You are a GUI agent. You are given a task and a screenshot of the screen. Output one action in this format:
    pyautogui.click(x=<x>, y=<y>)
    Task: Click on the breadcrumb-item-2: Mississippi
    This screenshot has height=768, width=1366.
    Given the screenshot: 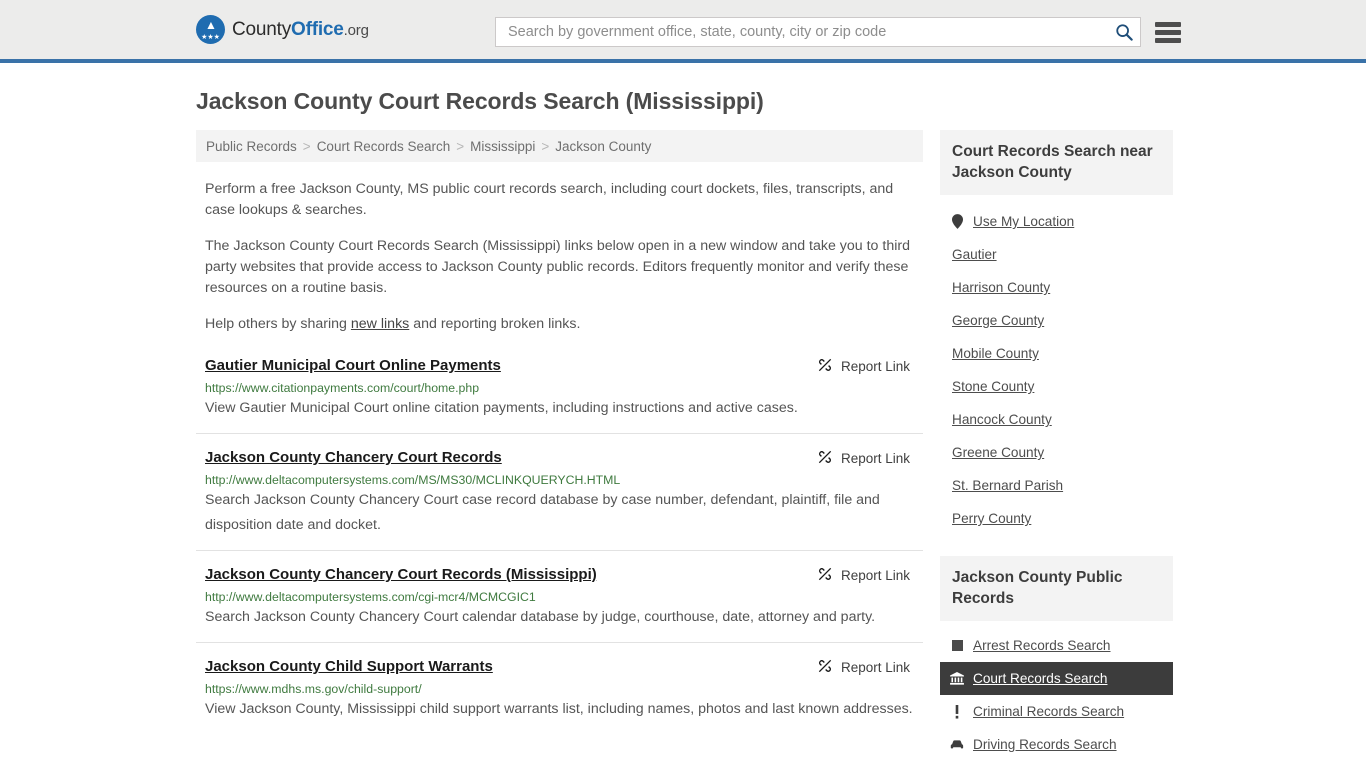 What is the action you would take?
    pyautogui.click(x=502, y=146)
    